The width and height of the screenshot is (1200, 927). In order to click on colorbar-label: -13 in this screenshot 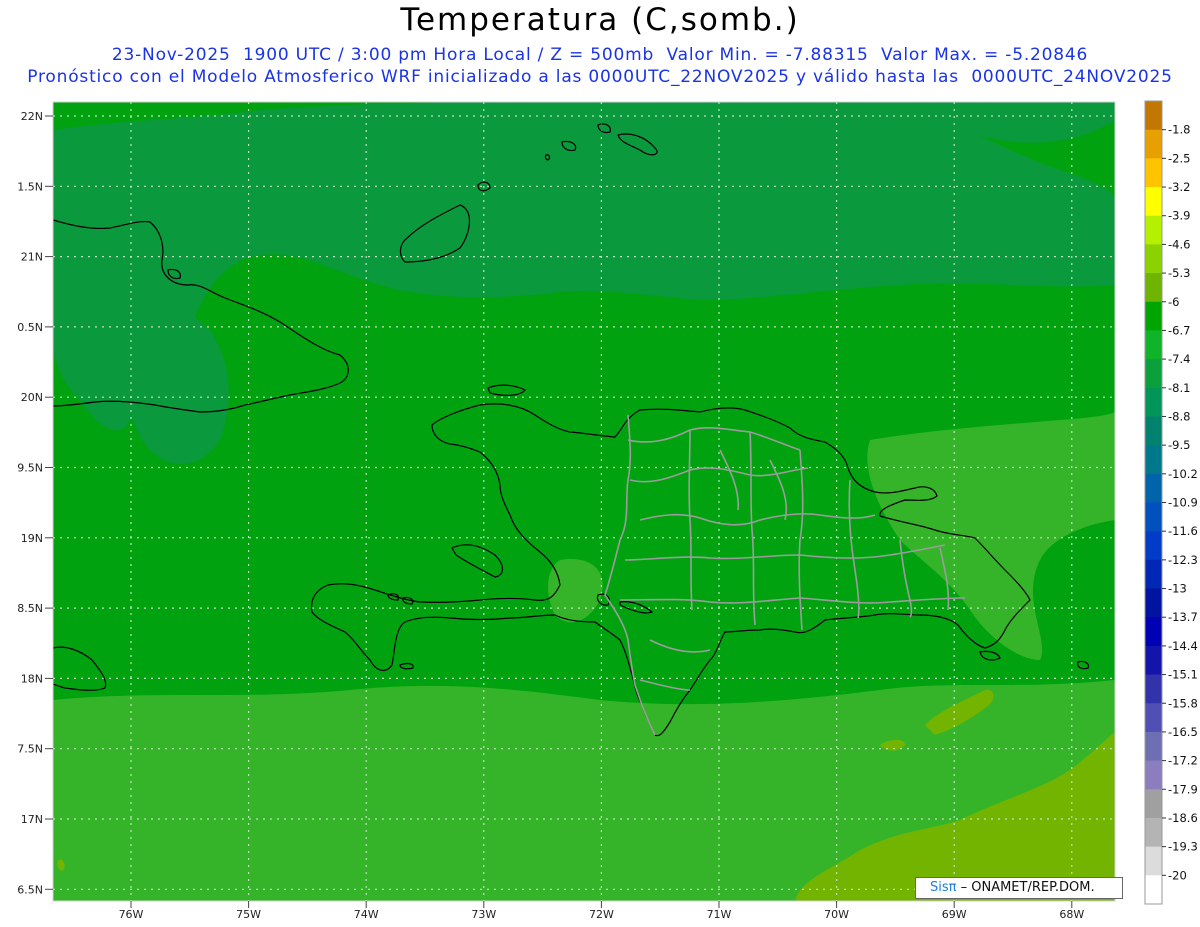, I will do `click(1177, 589)`.